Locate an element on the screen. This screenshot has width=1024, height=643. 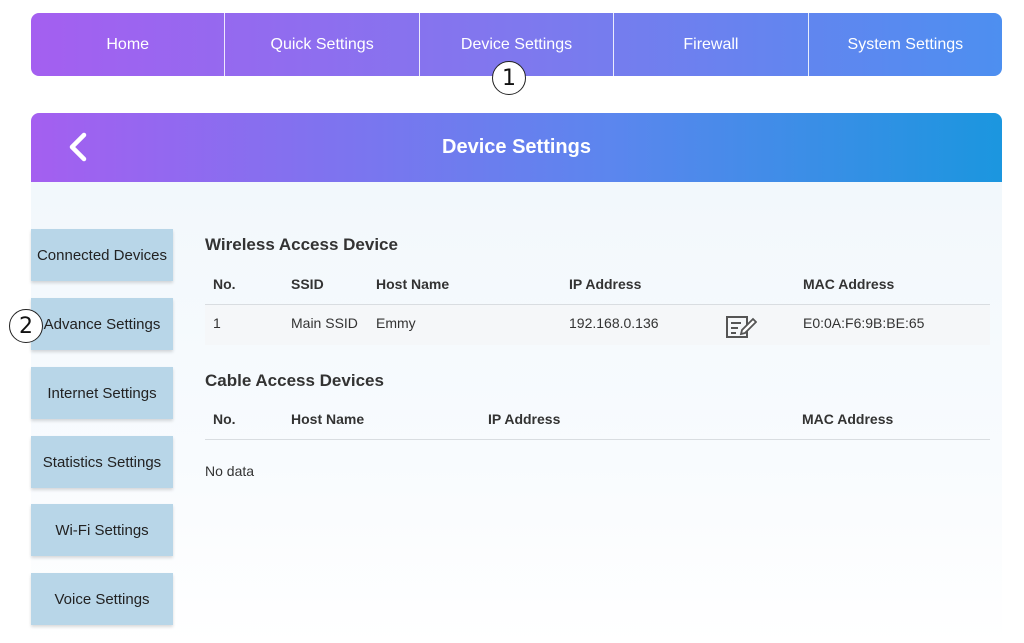
back-button is located at coordinates (78, 147).